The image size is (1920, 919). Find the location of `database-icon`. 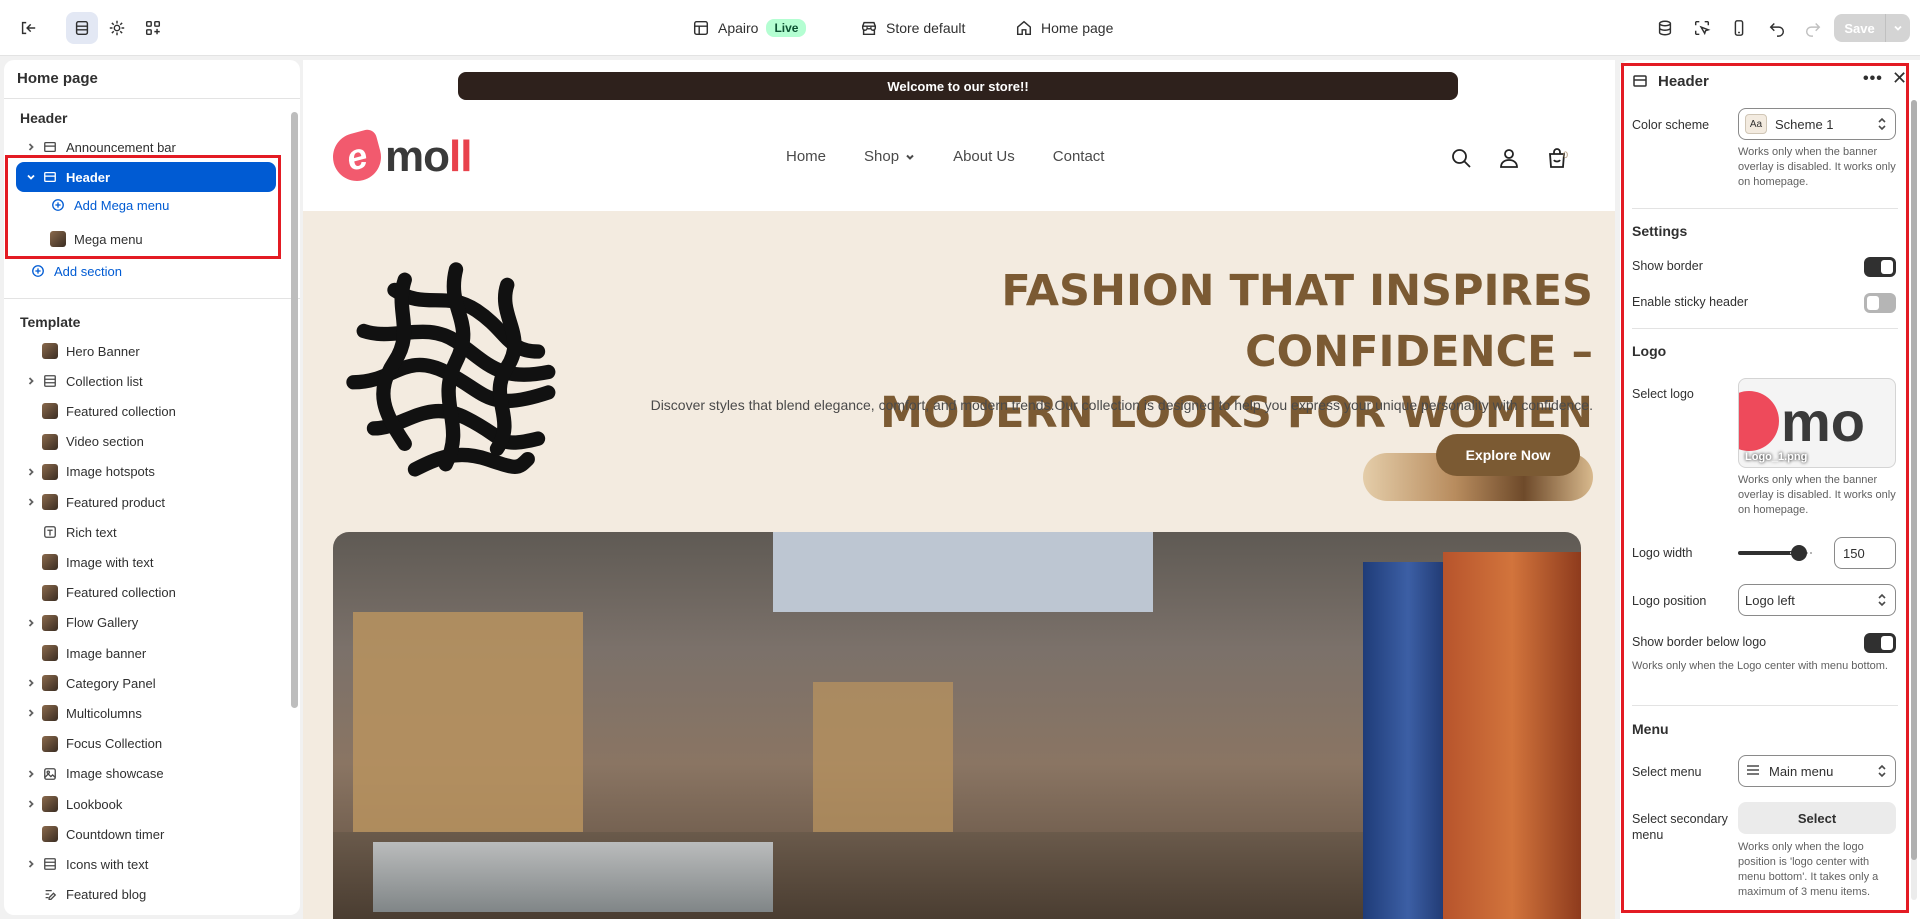

database-icon is located at coordinates (1665, 28).